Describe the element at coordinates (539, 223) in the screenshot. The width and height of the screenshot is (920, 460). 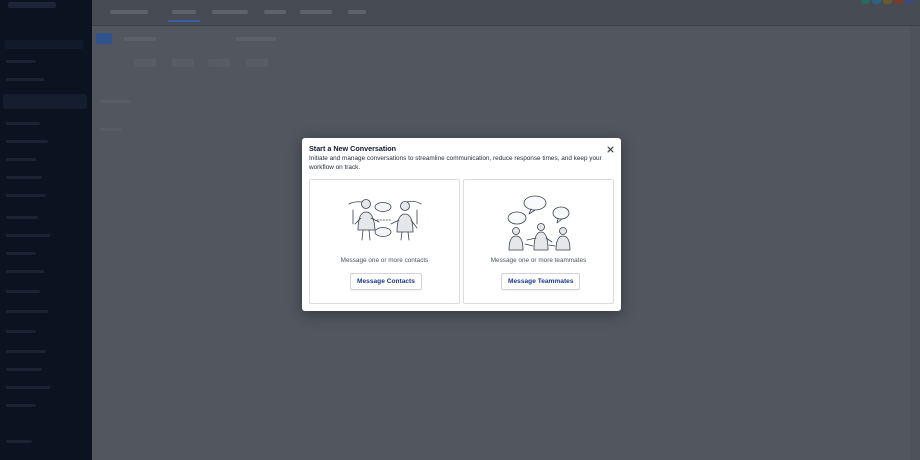
I see `team-discussion-illustration` at that location.